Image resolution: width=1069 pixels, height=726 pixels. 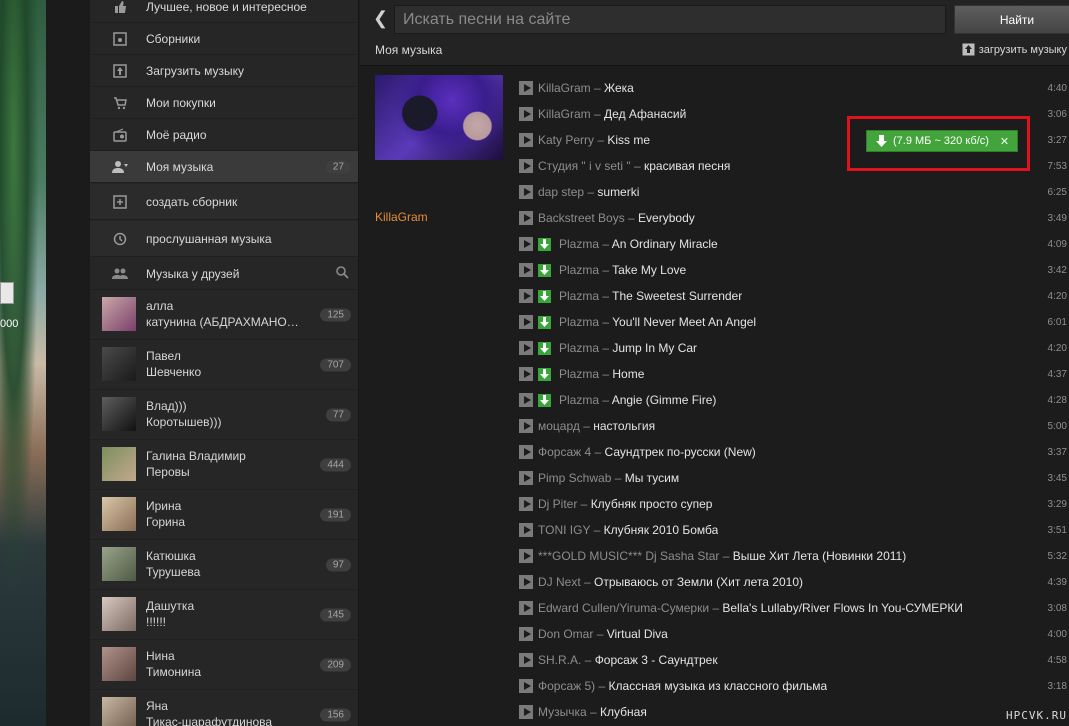 What do you see at coordinates (224, 315) in the screenshot?
I see `friend-item: алла катунина (АБДРАХМАНОВА) 125` at bounding box center [224, 315].